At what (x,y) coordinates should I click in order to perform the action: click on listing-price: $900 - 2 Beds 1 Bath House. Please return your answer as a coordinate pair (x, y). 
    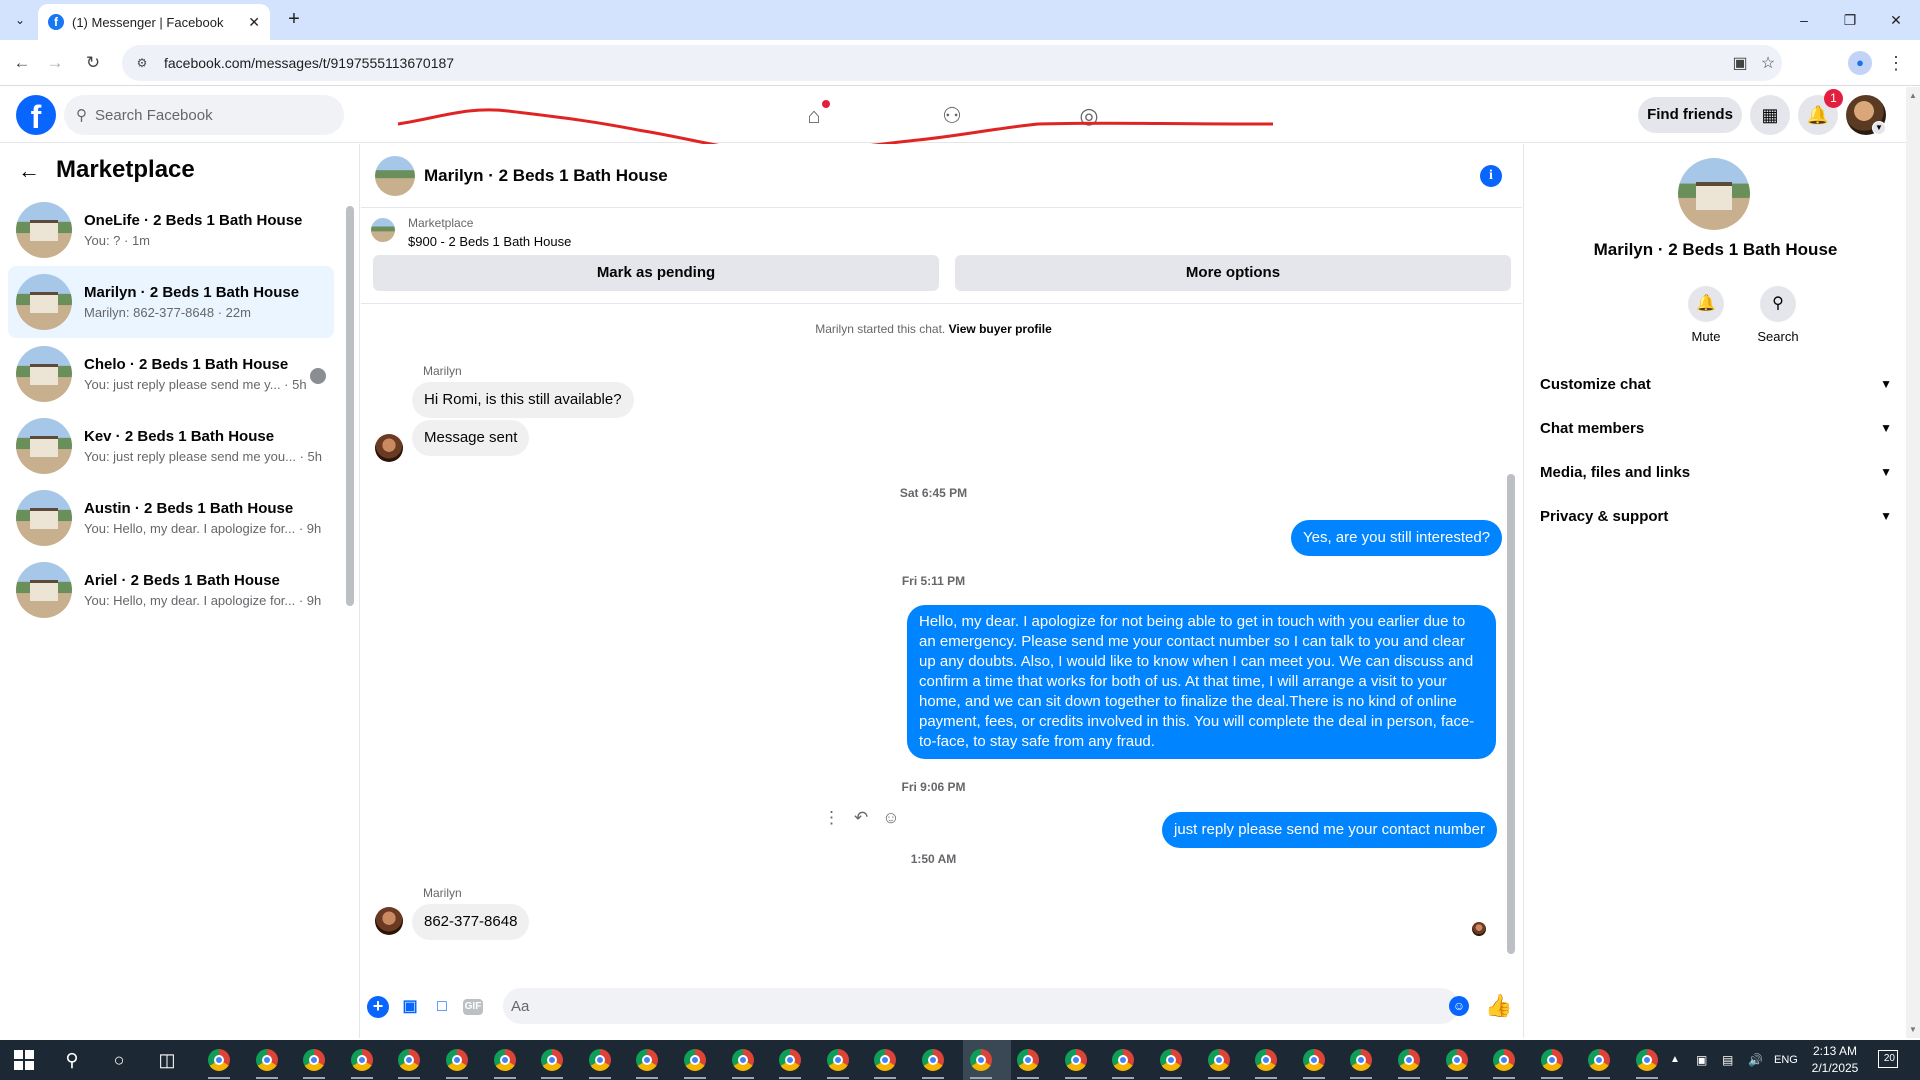
    Looking at the image, I should click on (489, 241).